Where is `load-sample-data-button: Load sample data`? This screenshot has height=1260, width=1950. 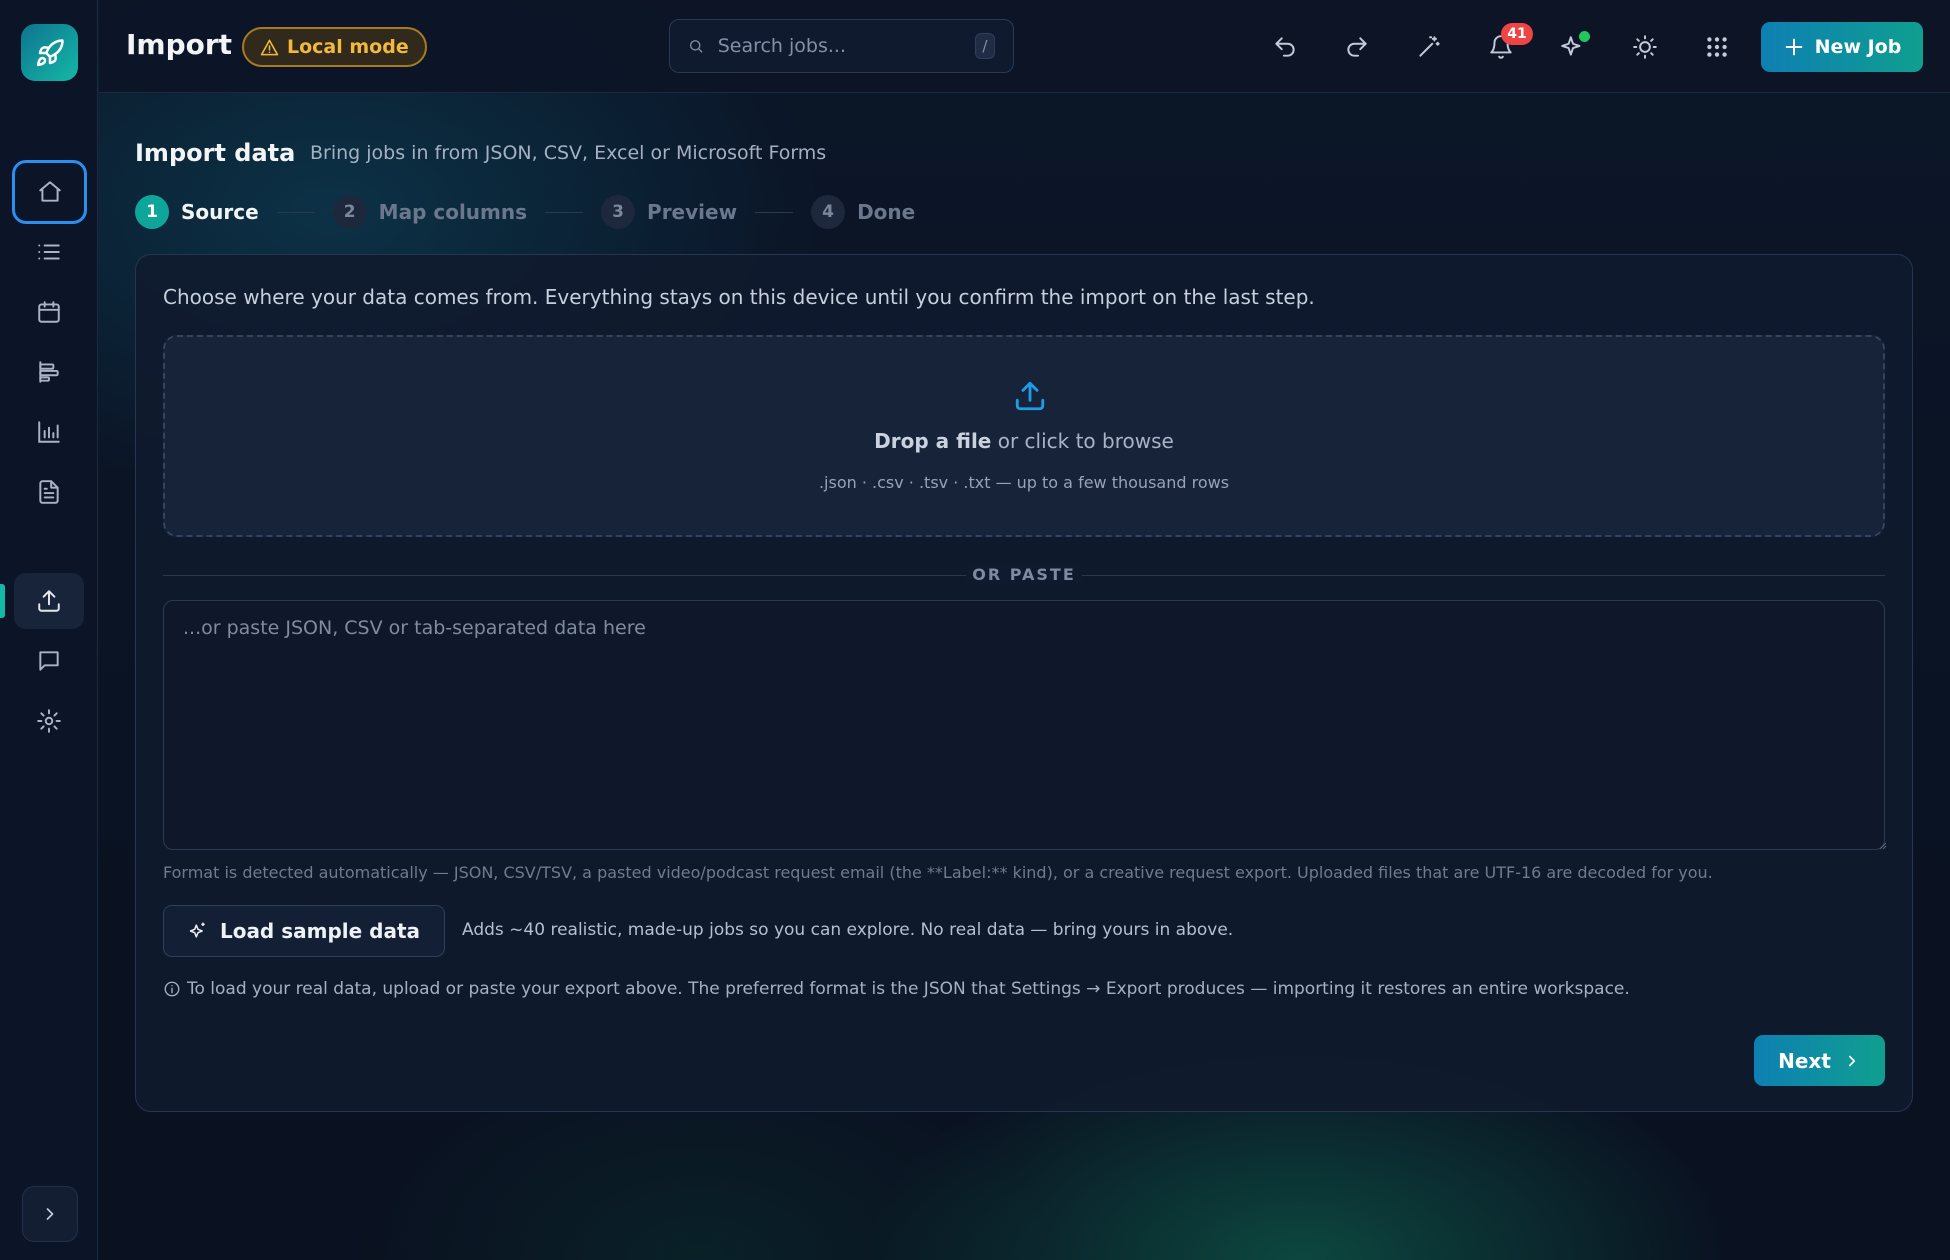 load-sample-data-button: Load sample data is located at coordinates (304, 931).